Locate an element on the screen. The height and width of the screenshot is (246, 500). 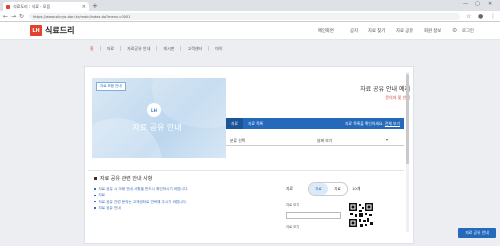
info-title: 자료 공유 안내 예제 is located at coordinates (385, 89).